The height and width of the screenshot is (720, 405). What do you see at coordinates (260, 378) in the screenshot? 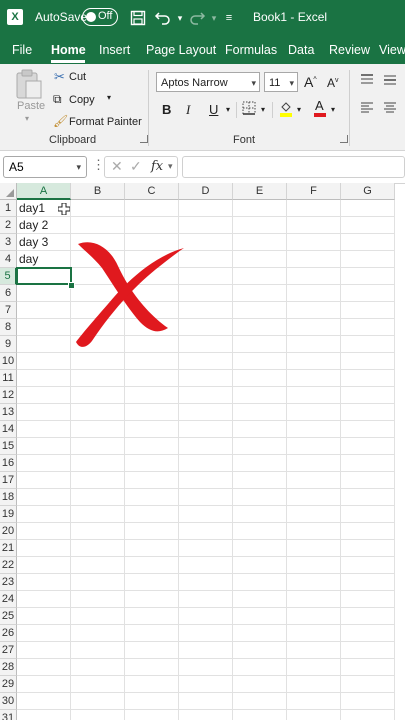
I see `cell-e11` at bounding box center [260, 378].